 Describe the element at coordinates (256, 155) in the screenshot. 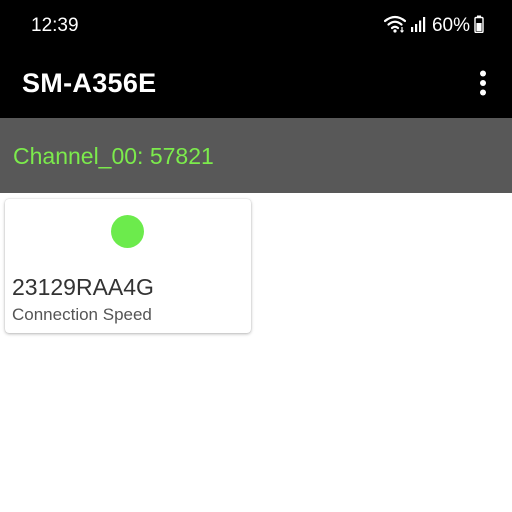

I see `channel-header: Channel_00: 57821` at that location.